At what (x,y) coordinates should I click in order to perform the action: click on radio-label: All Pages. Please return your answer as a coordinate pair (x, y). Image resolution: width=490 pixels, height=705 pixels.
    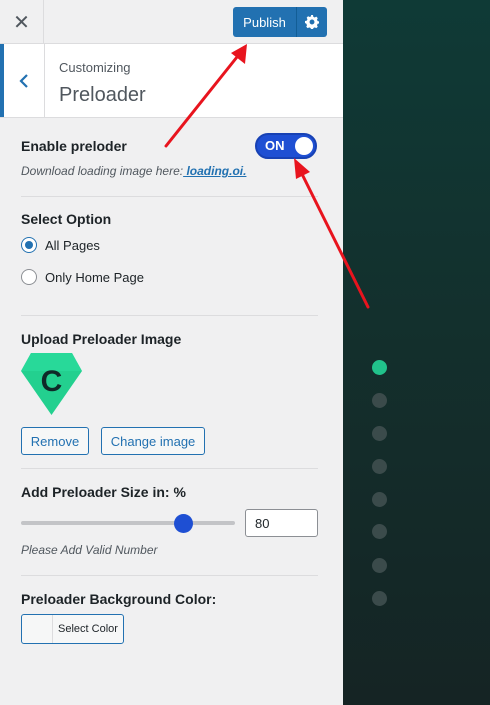
    Looking at the image, I should click on (72, 245).